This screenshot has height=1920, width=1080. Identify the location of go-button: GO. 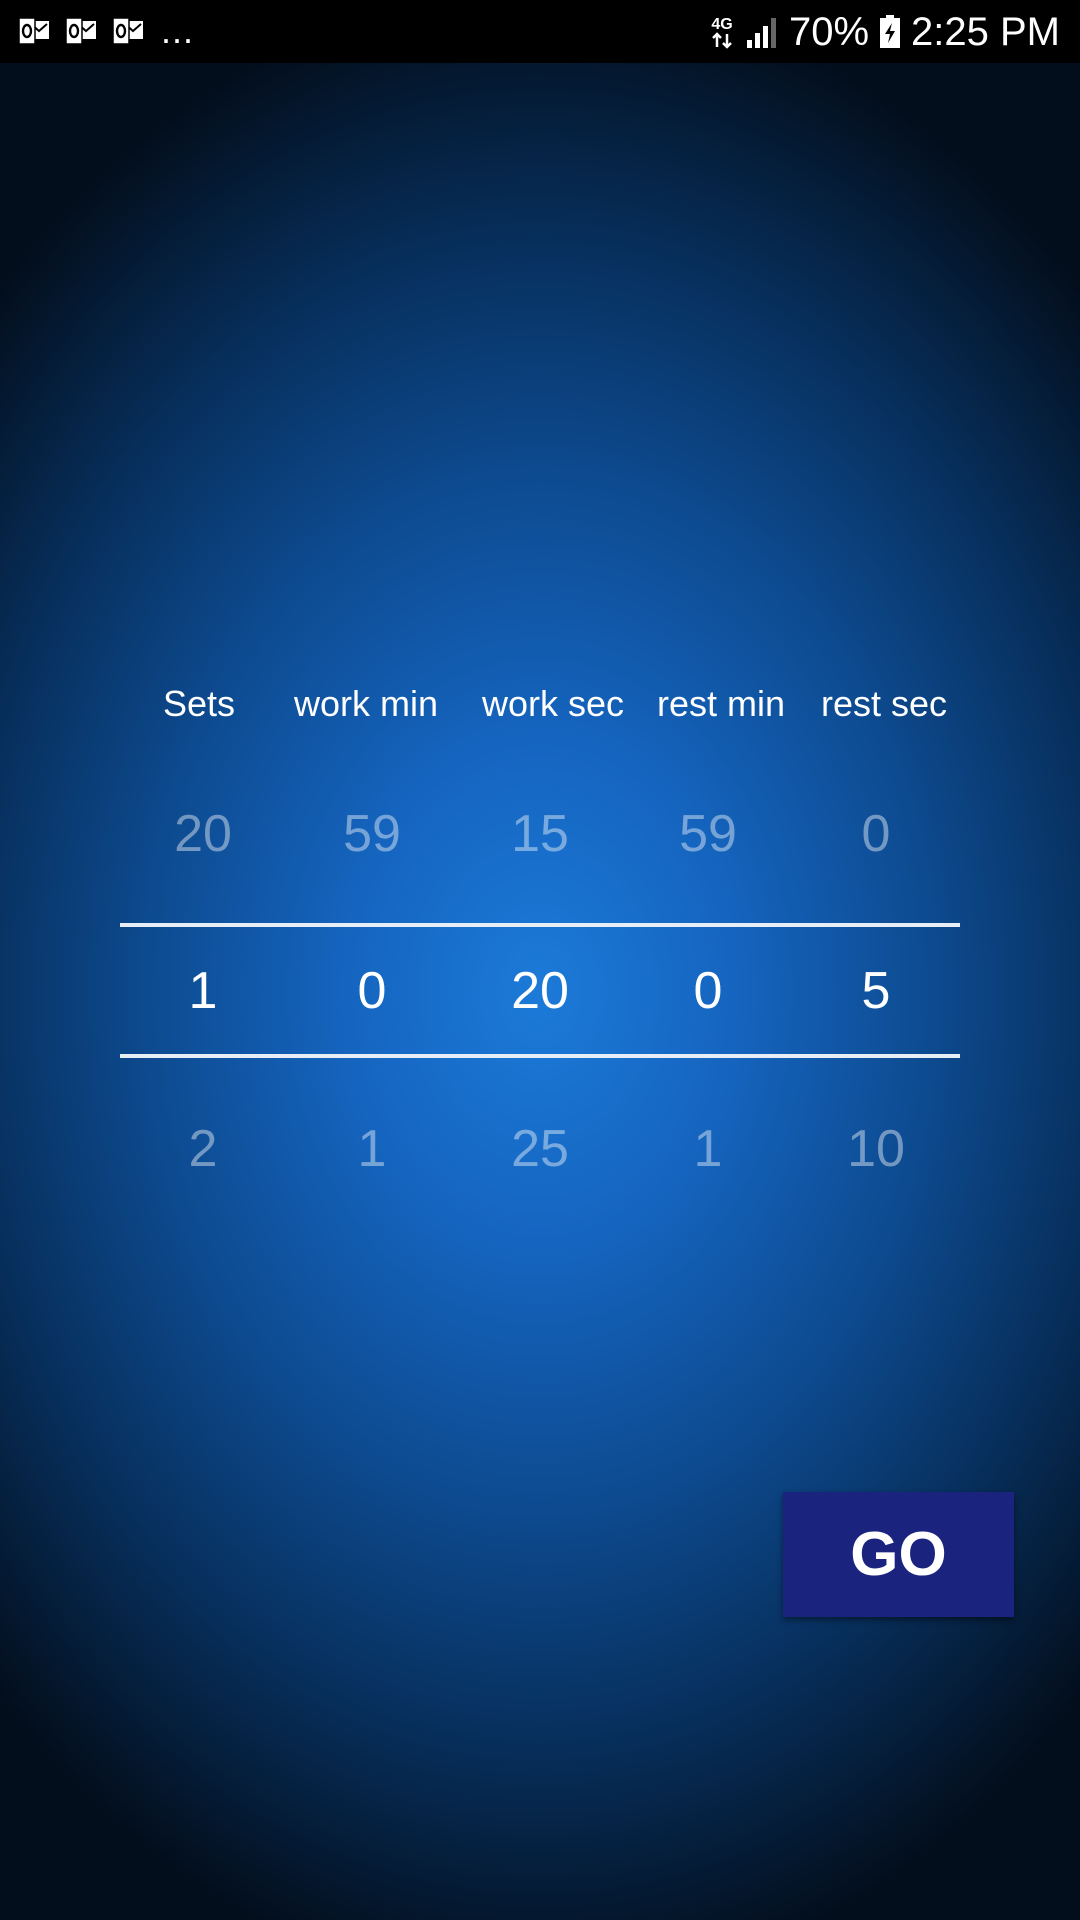
(898, 1554).